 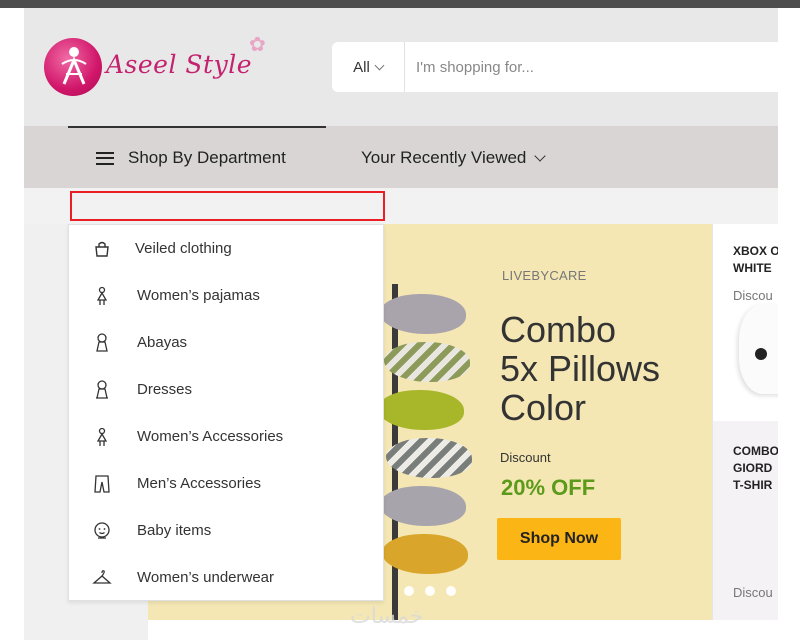 I want to click on watermark: خمسات, so click(x=387, y=616).